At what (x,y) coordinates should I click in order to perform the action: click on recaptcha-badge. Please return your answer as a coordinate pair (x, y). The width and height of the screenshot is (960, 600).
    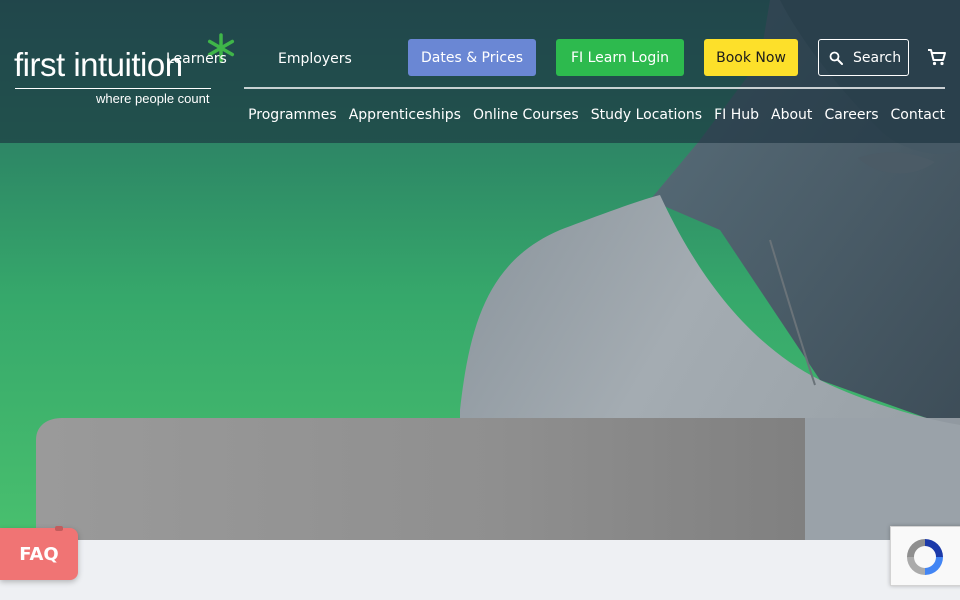
    Looking at the image, I should click on (925, 556).